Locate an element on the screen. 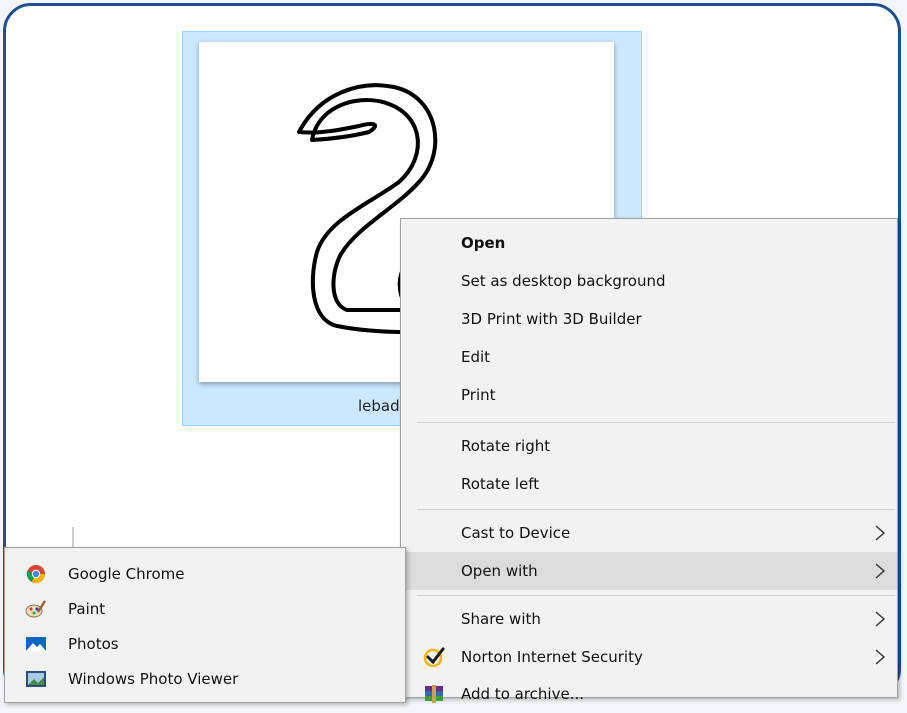  menu-item-label: Print is located at coordinates (478, 395).